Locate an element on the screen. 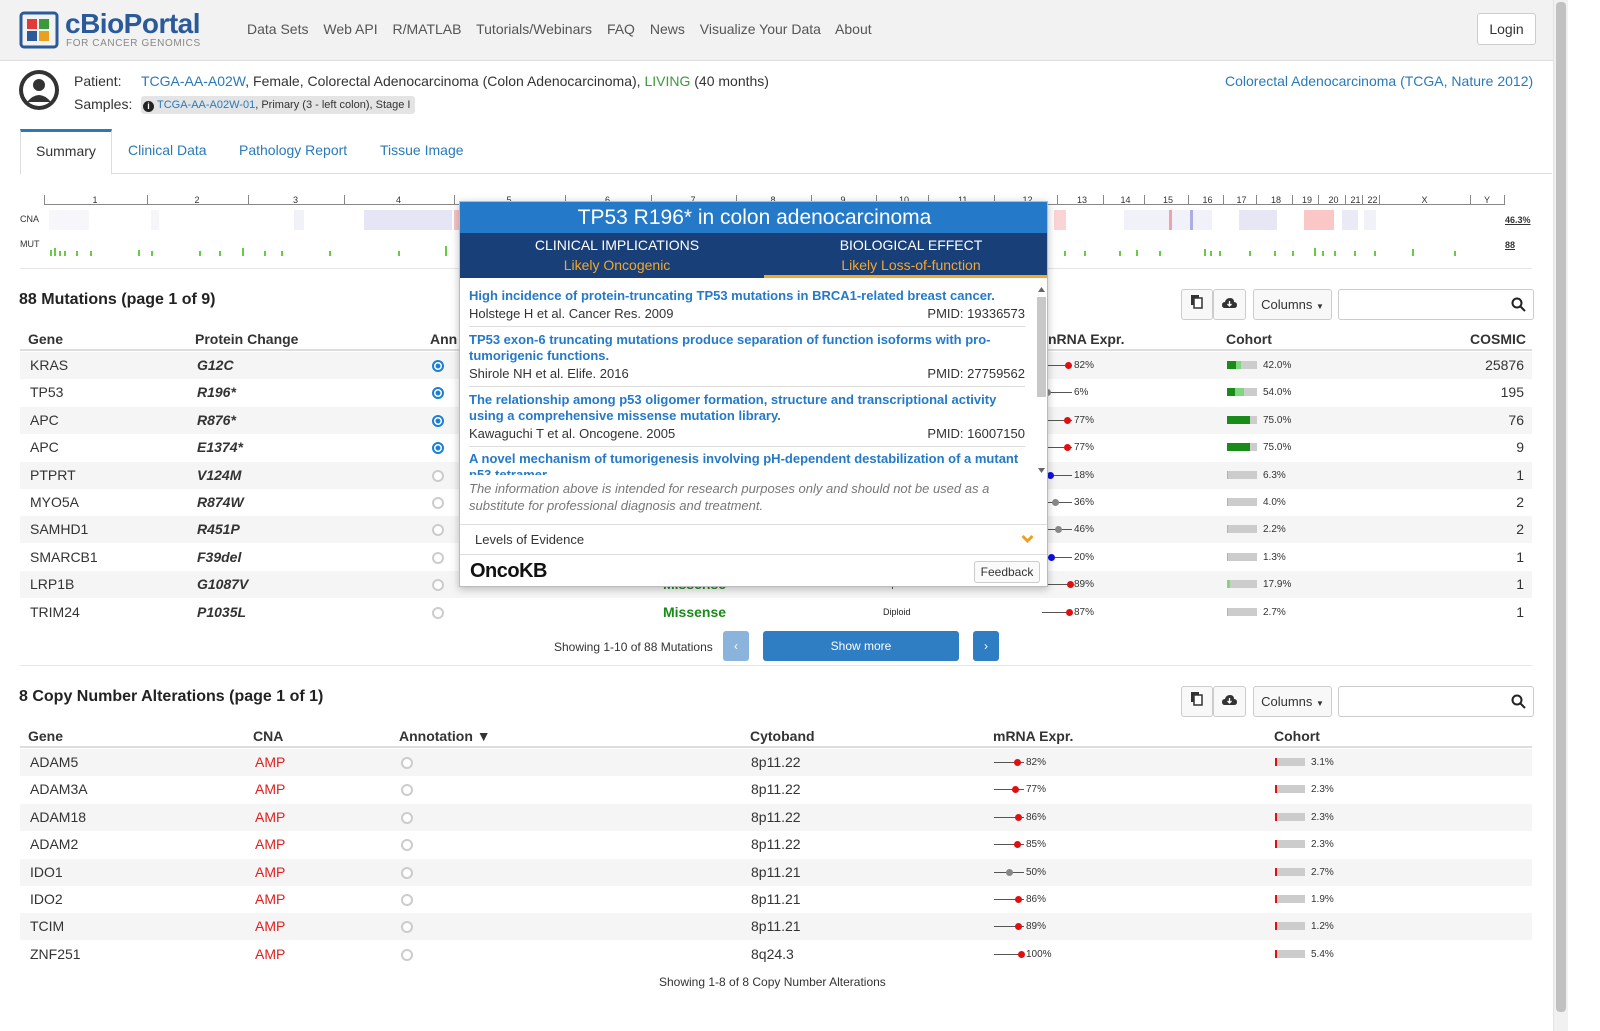  page-scrollbar is located at coordinates (1560, 515).